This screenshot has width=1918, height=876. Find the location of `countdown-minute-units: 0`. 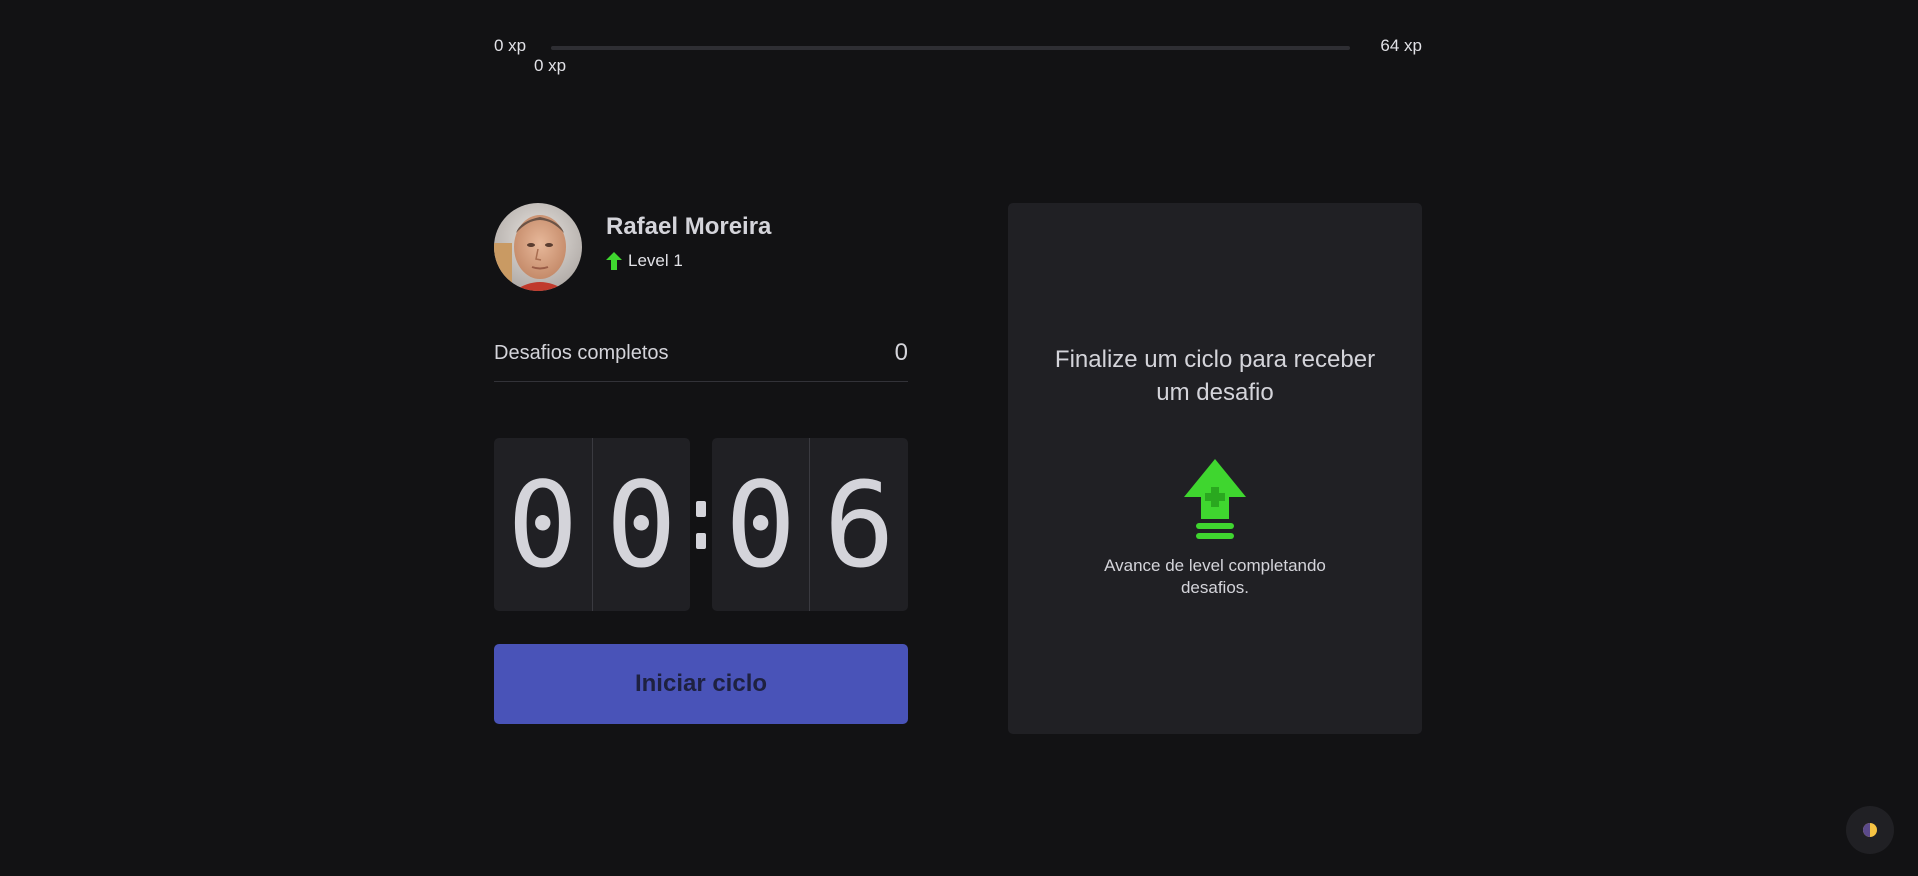

countdown-minute-units: 0 is located at coordinates (641, 524).